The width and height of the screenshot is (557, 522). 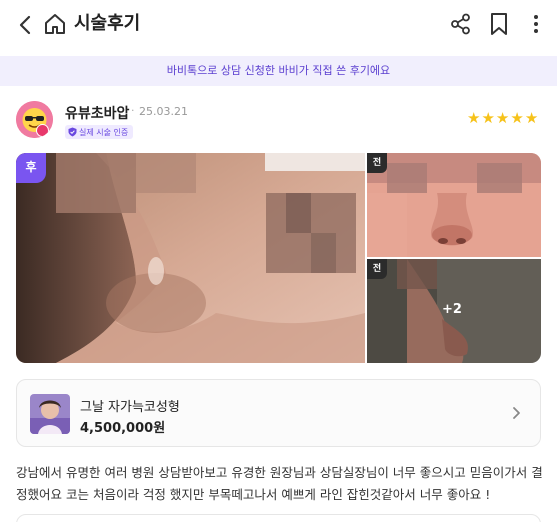 What do you see at coordinates (278, 413) in the screenshot?
I see `product-card: 그날 자가늑코성형 4,500,000원` at bounding box center [278, 413].